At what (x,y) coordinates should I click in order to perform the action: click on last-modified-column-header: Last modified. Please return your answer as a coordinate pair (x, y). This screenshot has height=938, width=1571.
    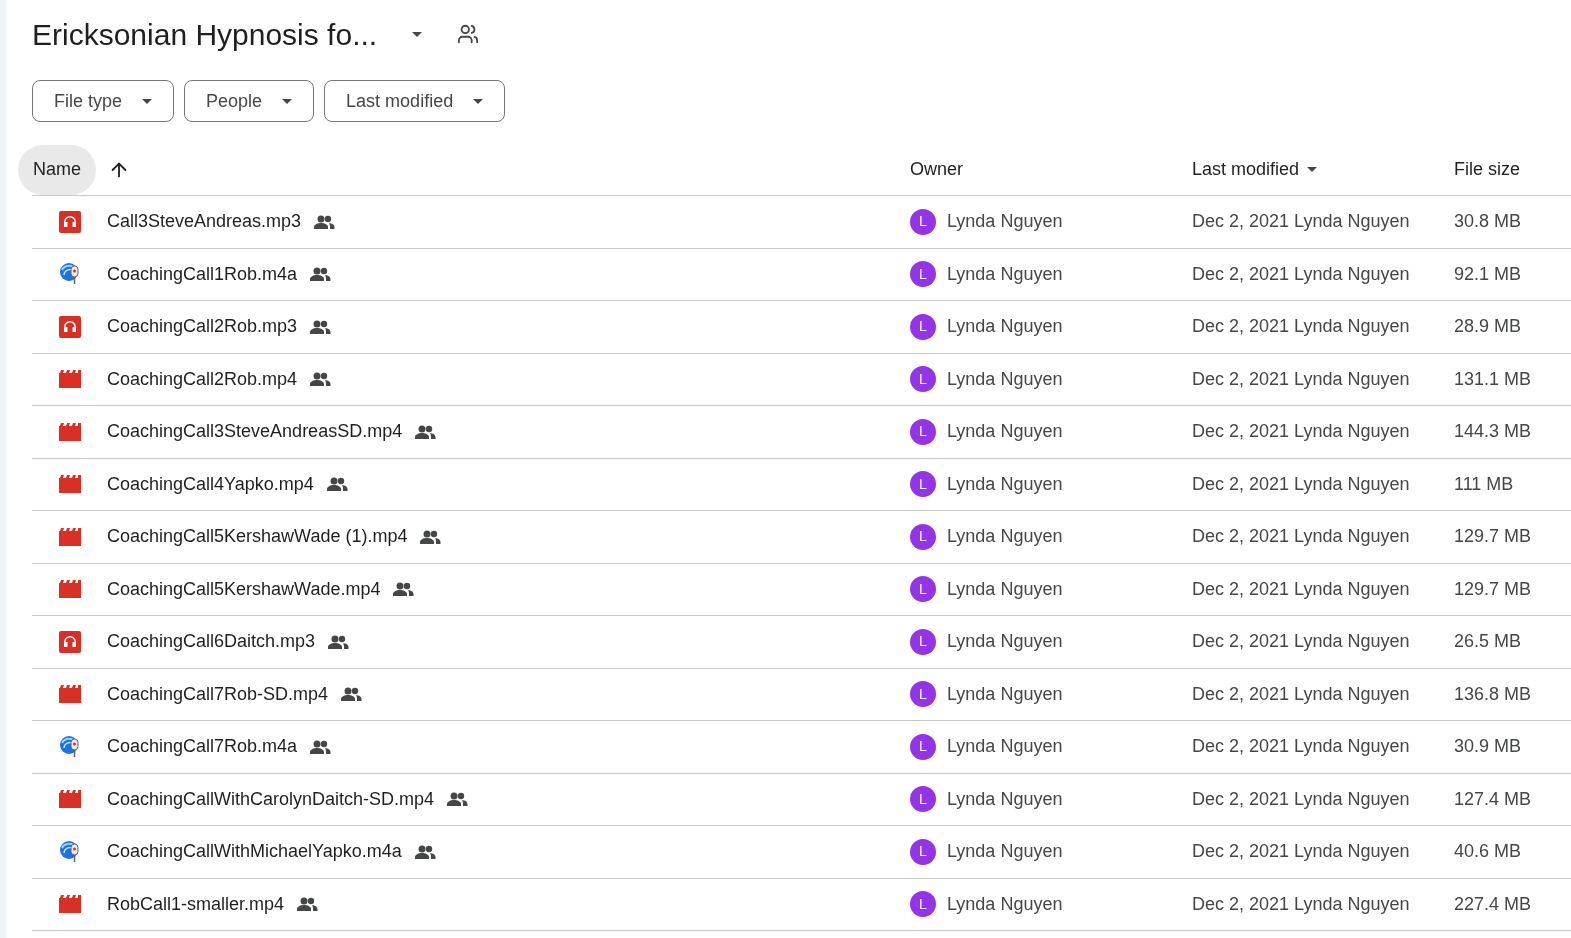
    Looking at the image, I should click on (1255, 169).